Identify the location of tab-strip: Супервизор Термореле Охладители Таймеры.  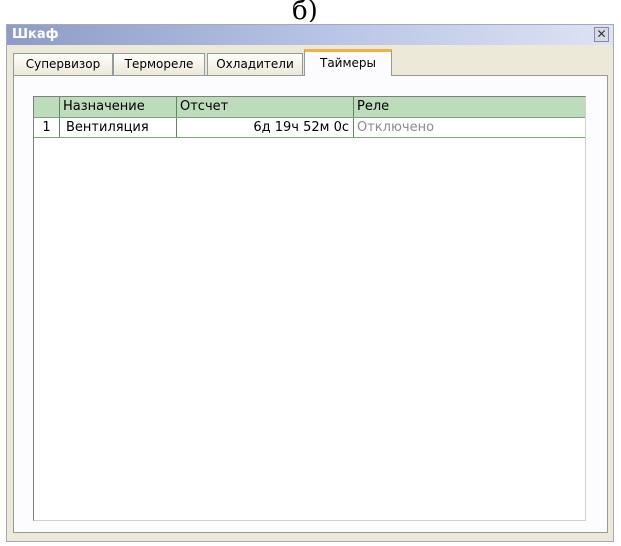
(310, 62).